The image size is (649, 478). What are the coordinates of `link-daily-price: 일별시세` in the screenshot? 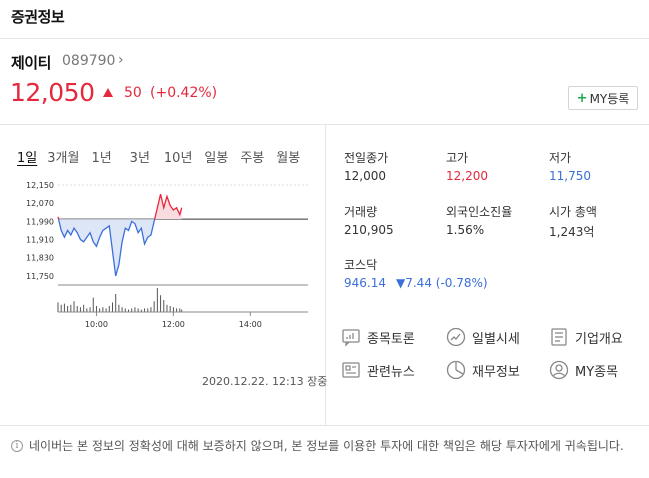 It's located at (483, 337).